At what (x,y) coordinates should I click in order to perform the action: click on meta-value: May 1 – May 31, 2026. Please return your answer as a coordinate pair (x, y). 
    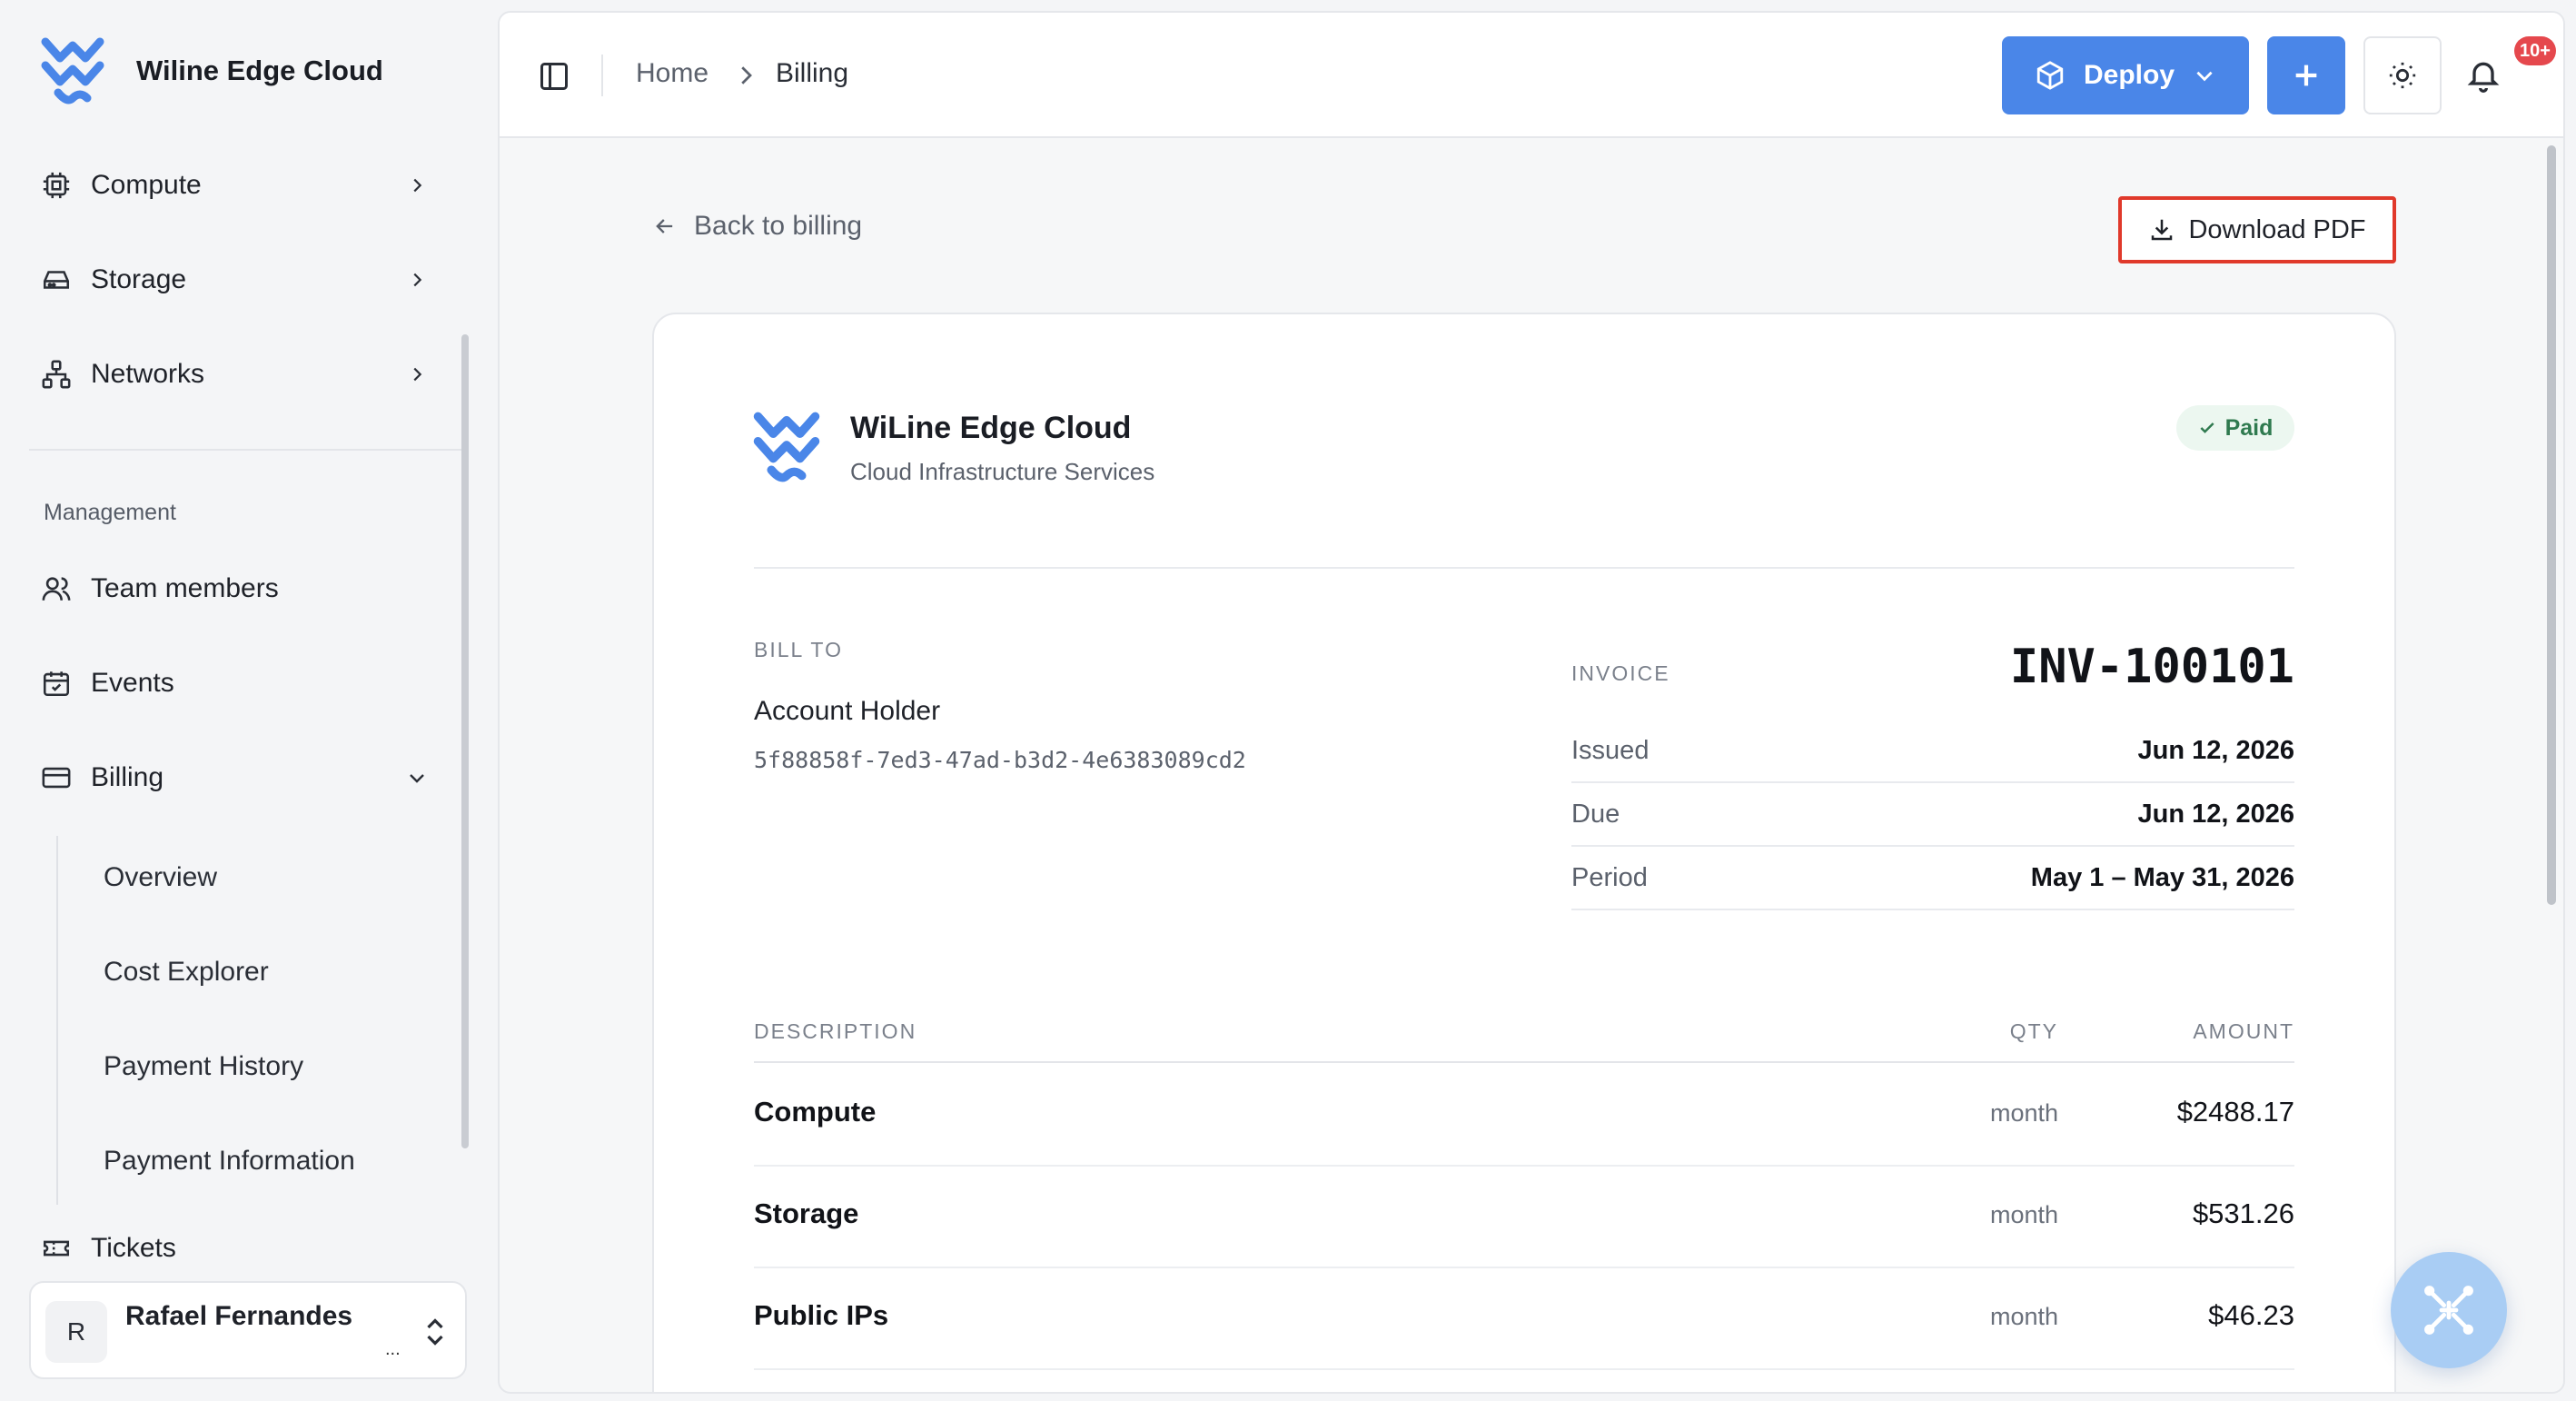
    Looking at the image, I should click on (2162, 877).